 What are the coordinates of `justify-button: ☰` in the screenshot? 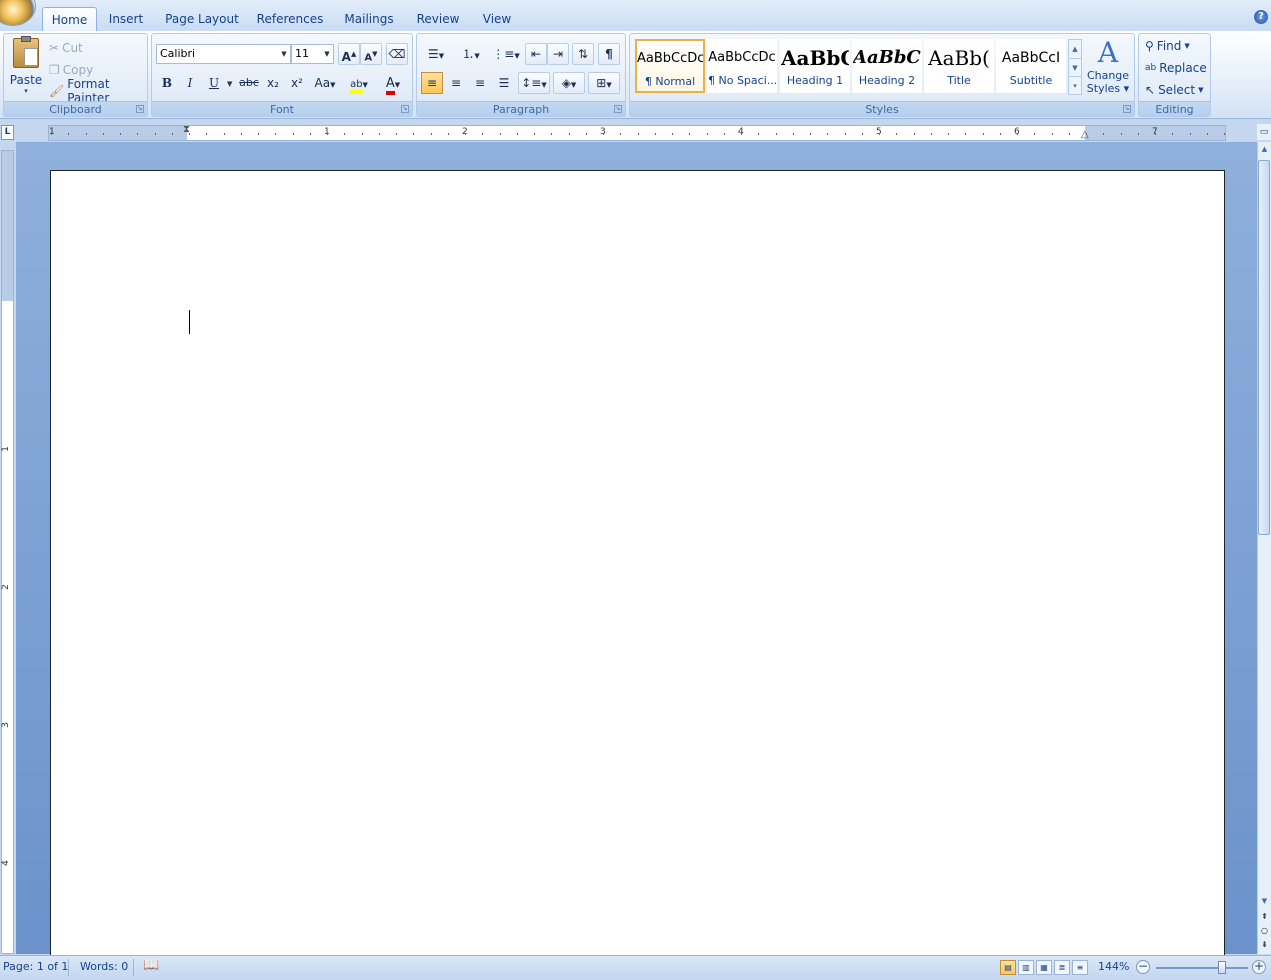 It's located at (504, 83).